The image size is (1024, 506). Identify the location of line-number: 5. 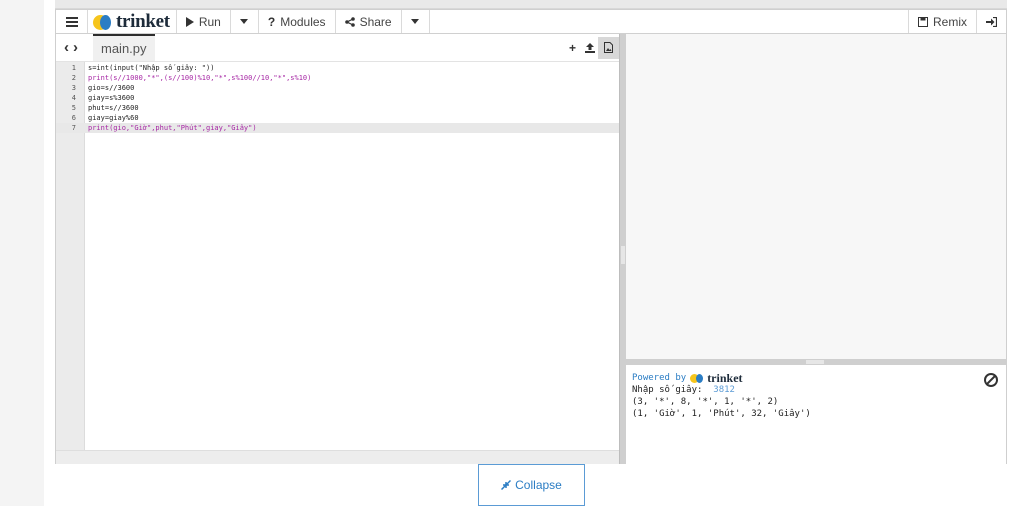
(73, 108).